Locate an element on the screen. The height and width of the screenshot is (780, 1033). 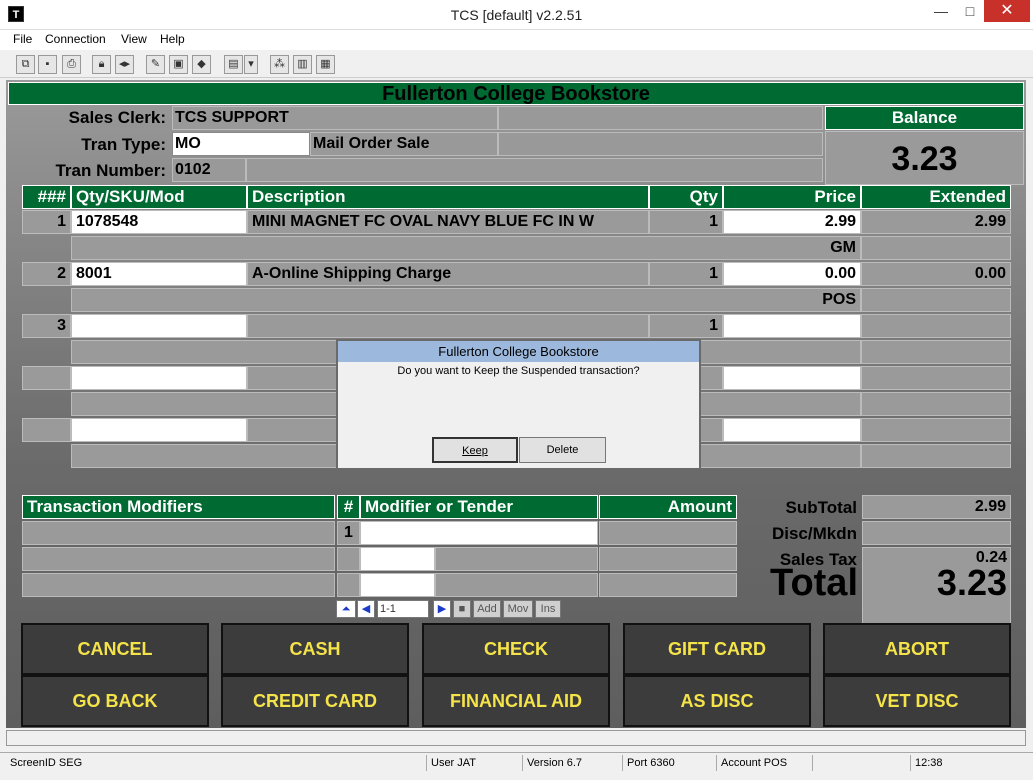
monitor-icon: ▣ is located at coordinates (178, 64).